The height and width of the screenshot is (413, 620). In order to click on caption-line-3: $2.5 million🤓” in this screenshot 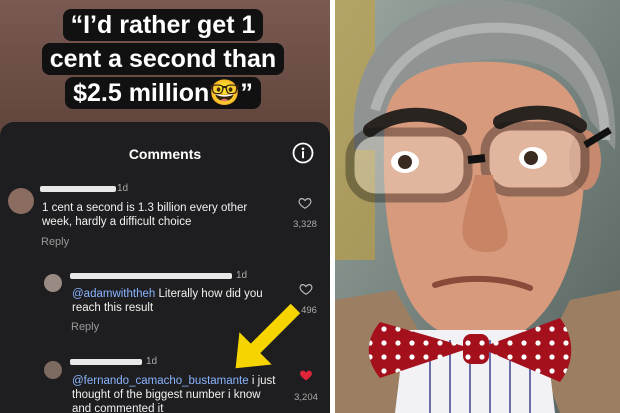, I will do `click(163, 93)`.